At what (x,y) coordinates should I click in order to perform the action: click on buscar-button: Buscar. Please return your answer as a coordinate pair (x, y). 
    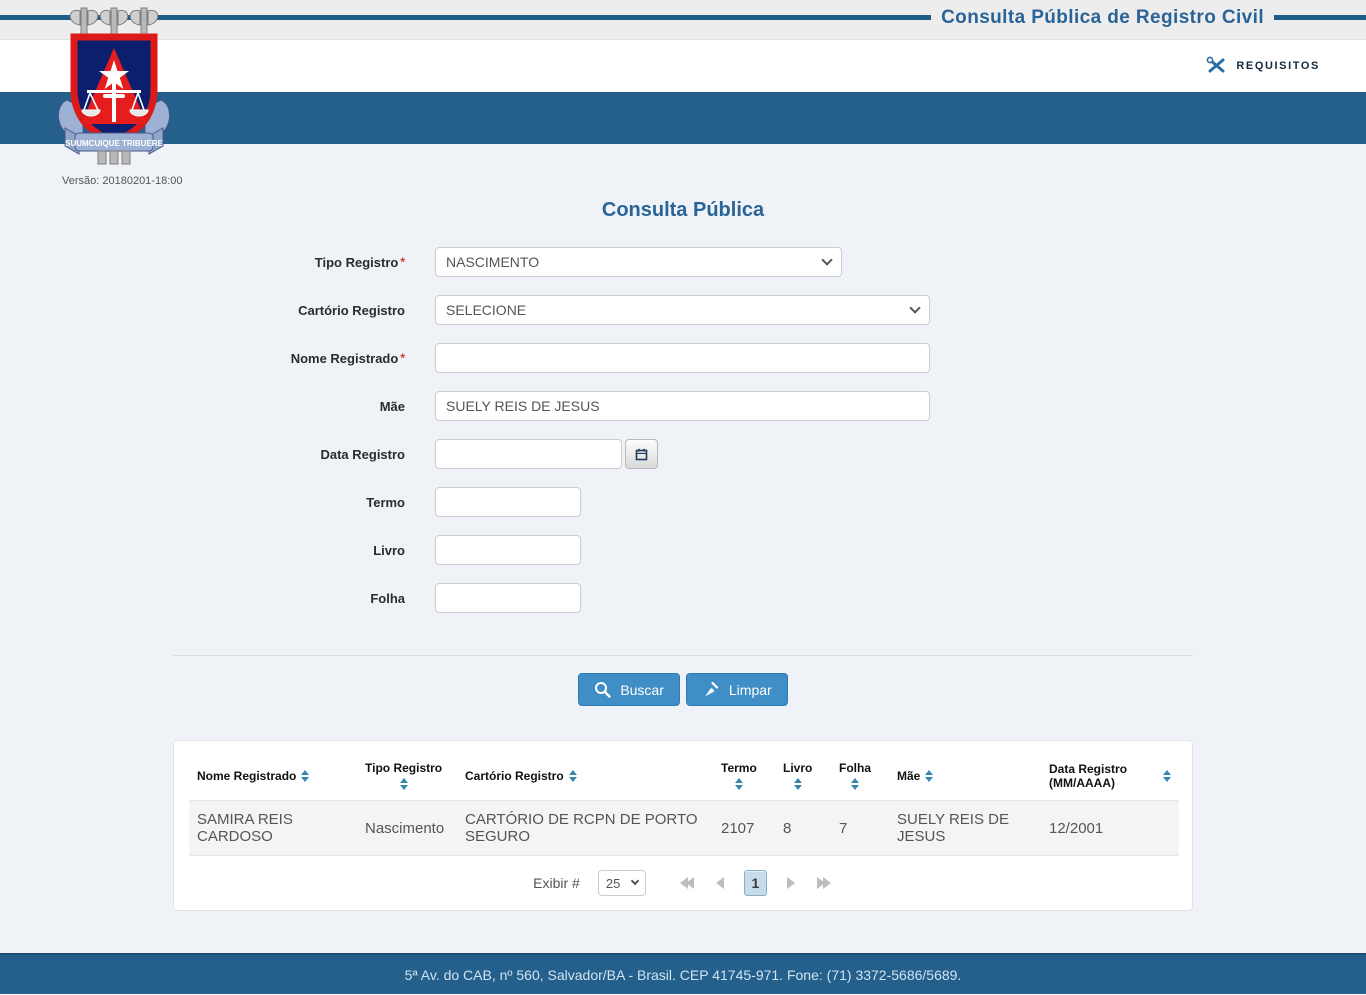
    Looking at the image, I should click on (629, 689).